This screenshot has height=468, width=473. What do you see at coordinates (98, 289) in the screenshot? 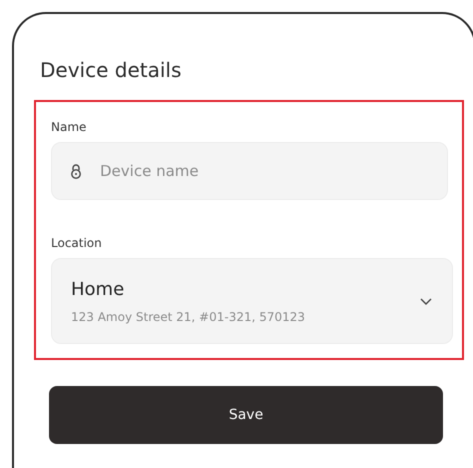
I see `location-value: Home` at bounding box center [98, 289].